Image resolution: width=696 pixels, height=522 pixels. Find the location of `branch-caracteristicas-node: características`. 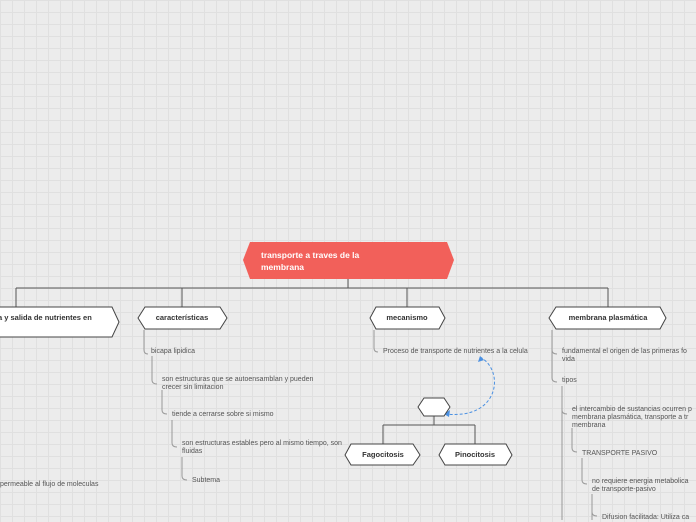

branch-caracteristicas-node: características is located at coordinates (182, 318).